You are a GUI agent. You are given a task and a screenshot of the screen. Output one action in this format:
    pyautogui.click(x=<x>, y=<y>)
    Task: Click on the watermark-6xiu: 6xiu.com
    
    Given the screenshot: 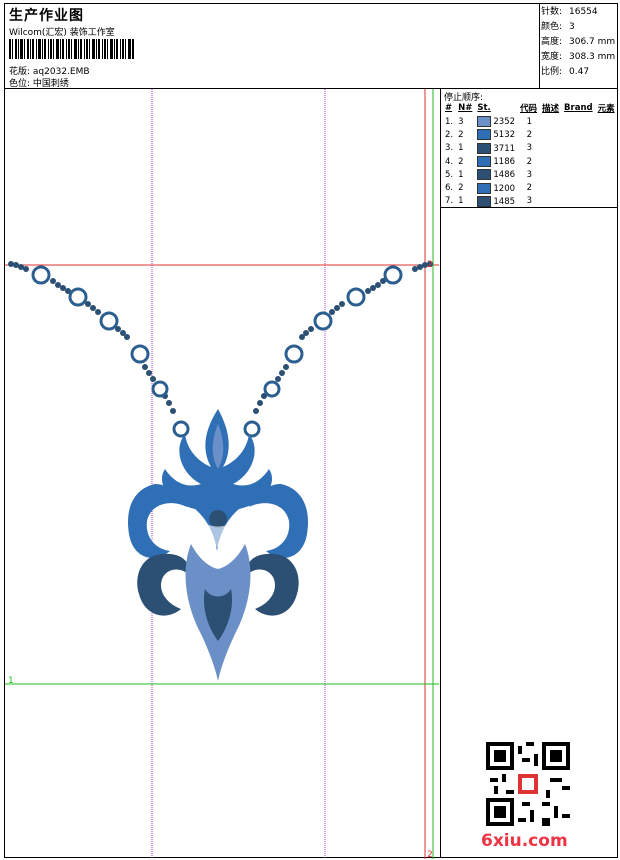 What is the action you would take?
    pyautogui.click(x=524, y=841)
    